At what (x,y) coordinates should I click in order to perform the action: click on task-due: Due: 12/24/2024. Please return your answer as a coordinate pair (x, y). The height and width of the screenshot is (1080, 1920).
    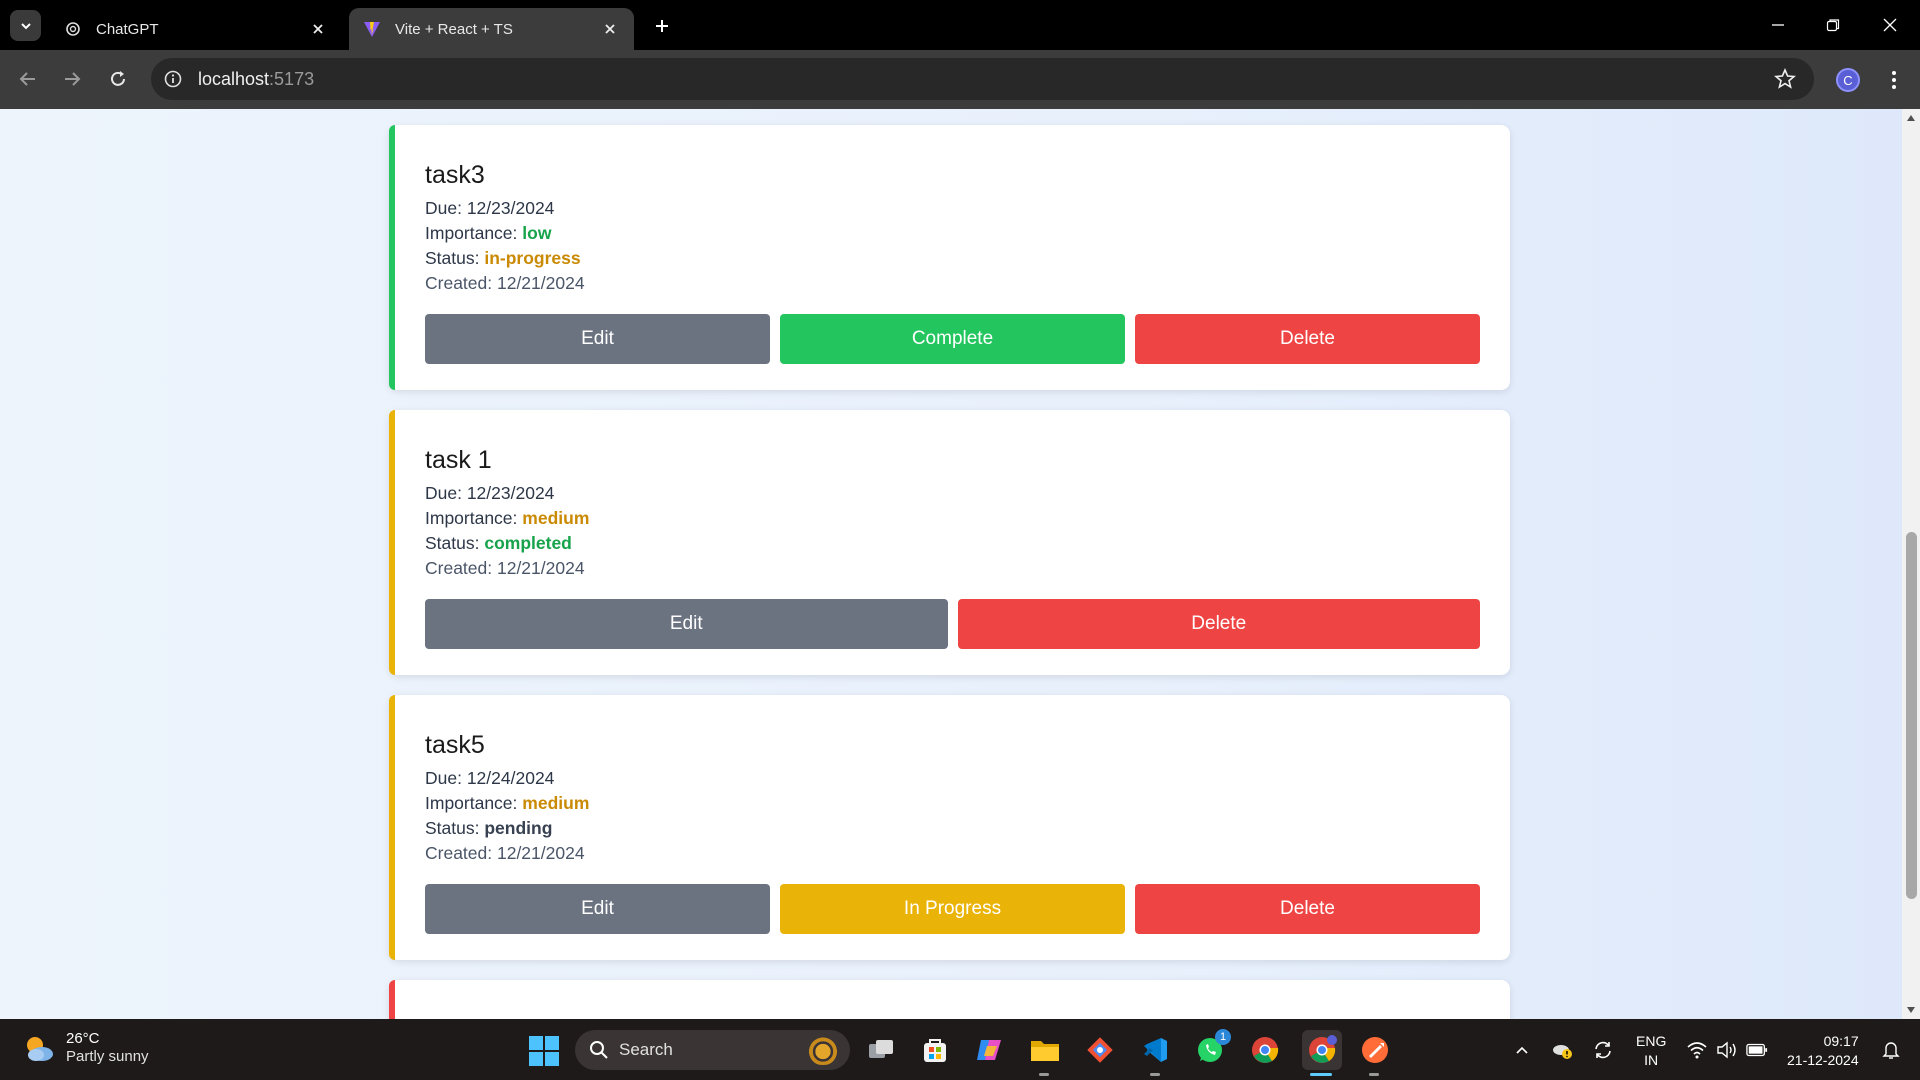
    Looking at the image, I should click on (490, 778).